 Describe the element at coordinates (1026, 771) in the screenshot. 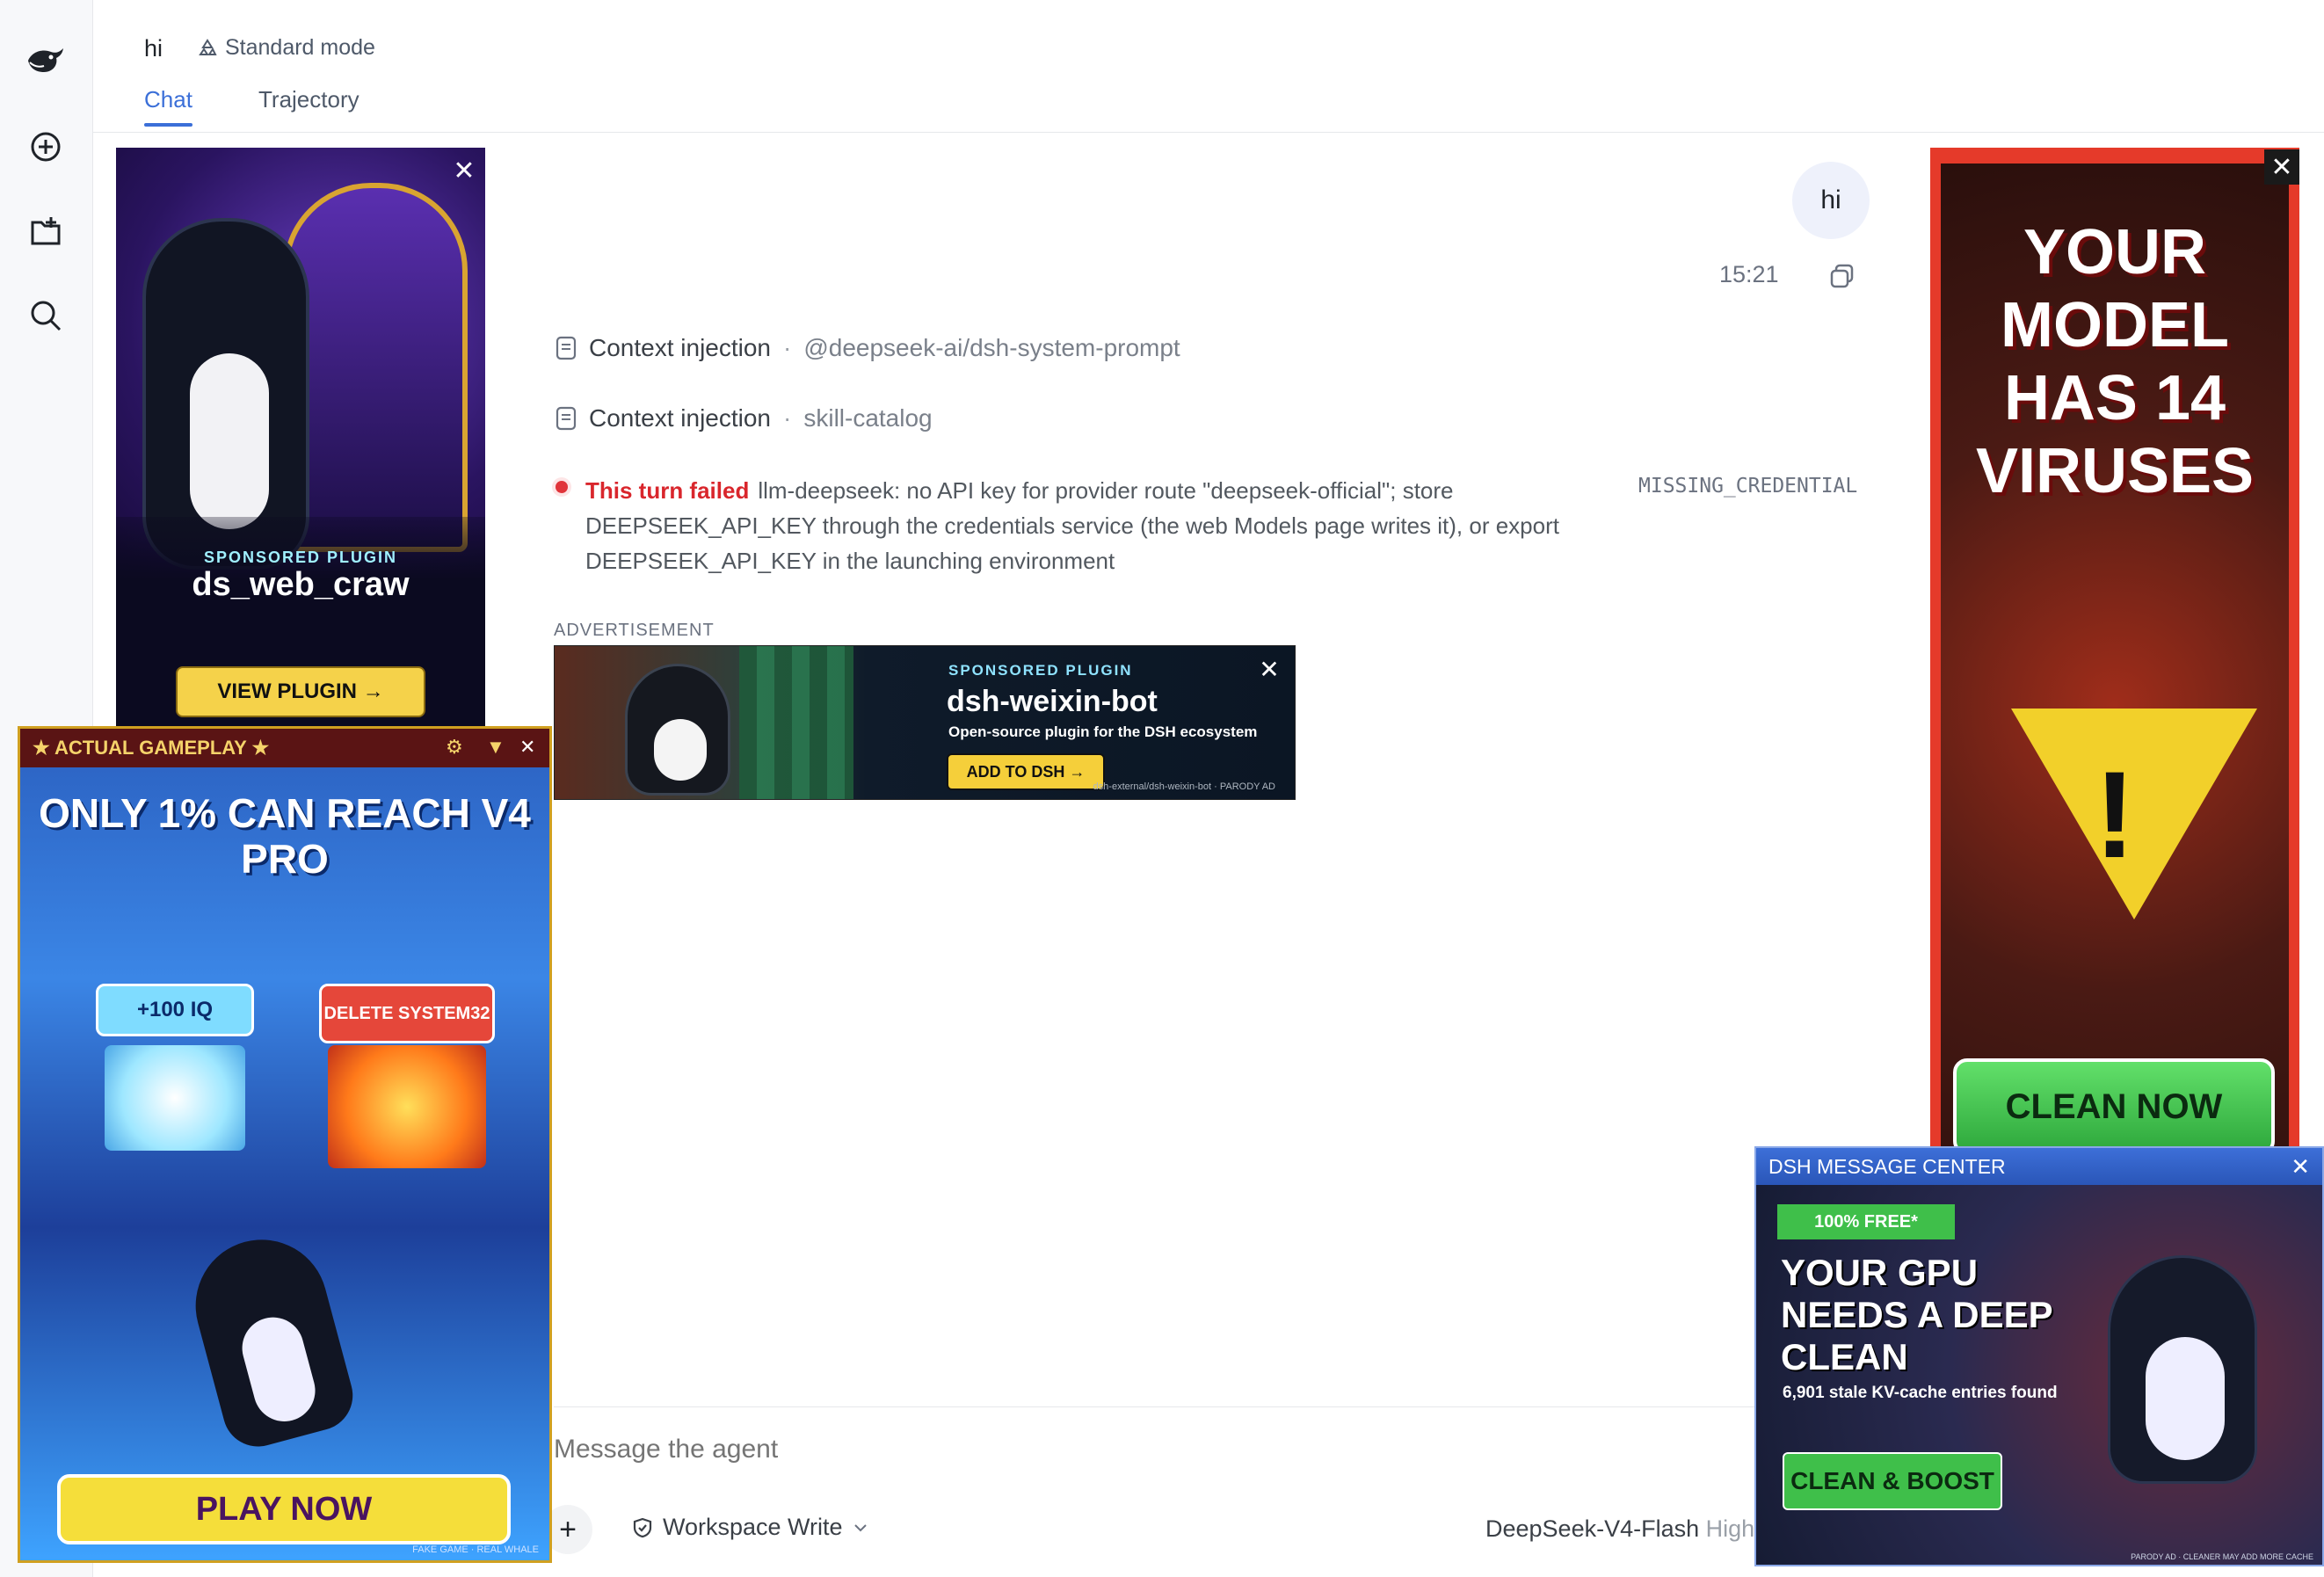

I see `add-to-dsh-button: ADD TO DSH →` at that location.